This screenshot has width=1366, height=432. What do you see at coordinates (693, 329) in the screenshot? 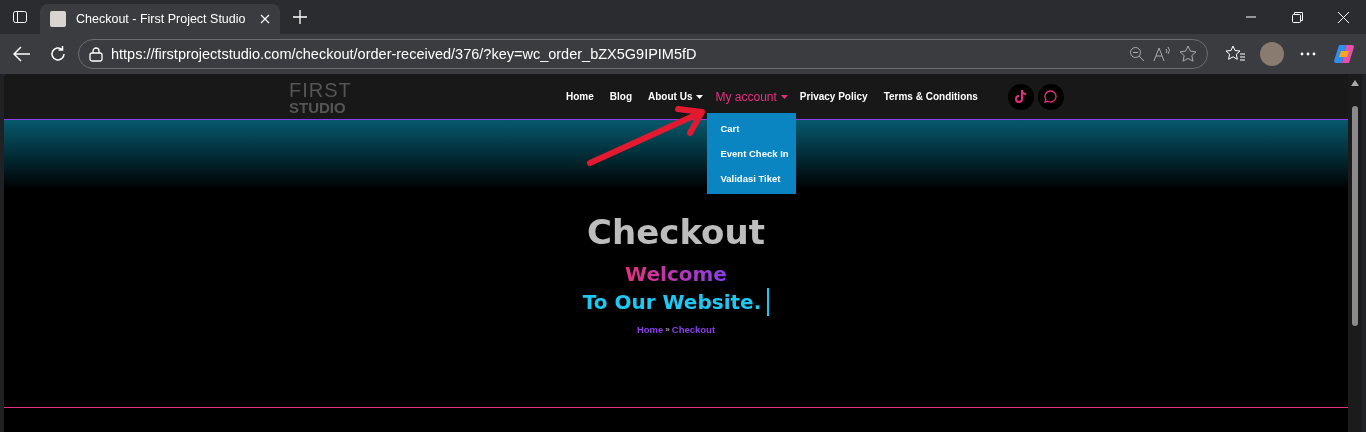
I see `breadcrumb-link: Checkout` at bounding box center [693, 329].